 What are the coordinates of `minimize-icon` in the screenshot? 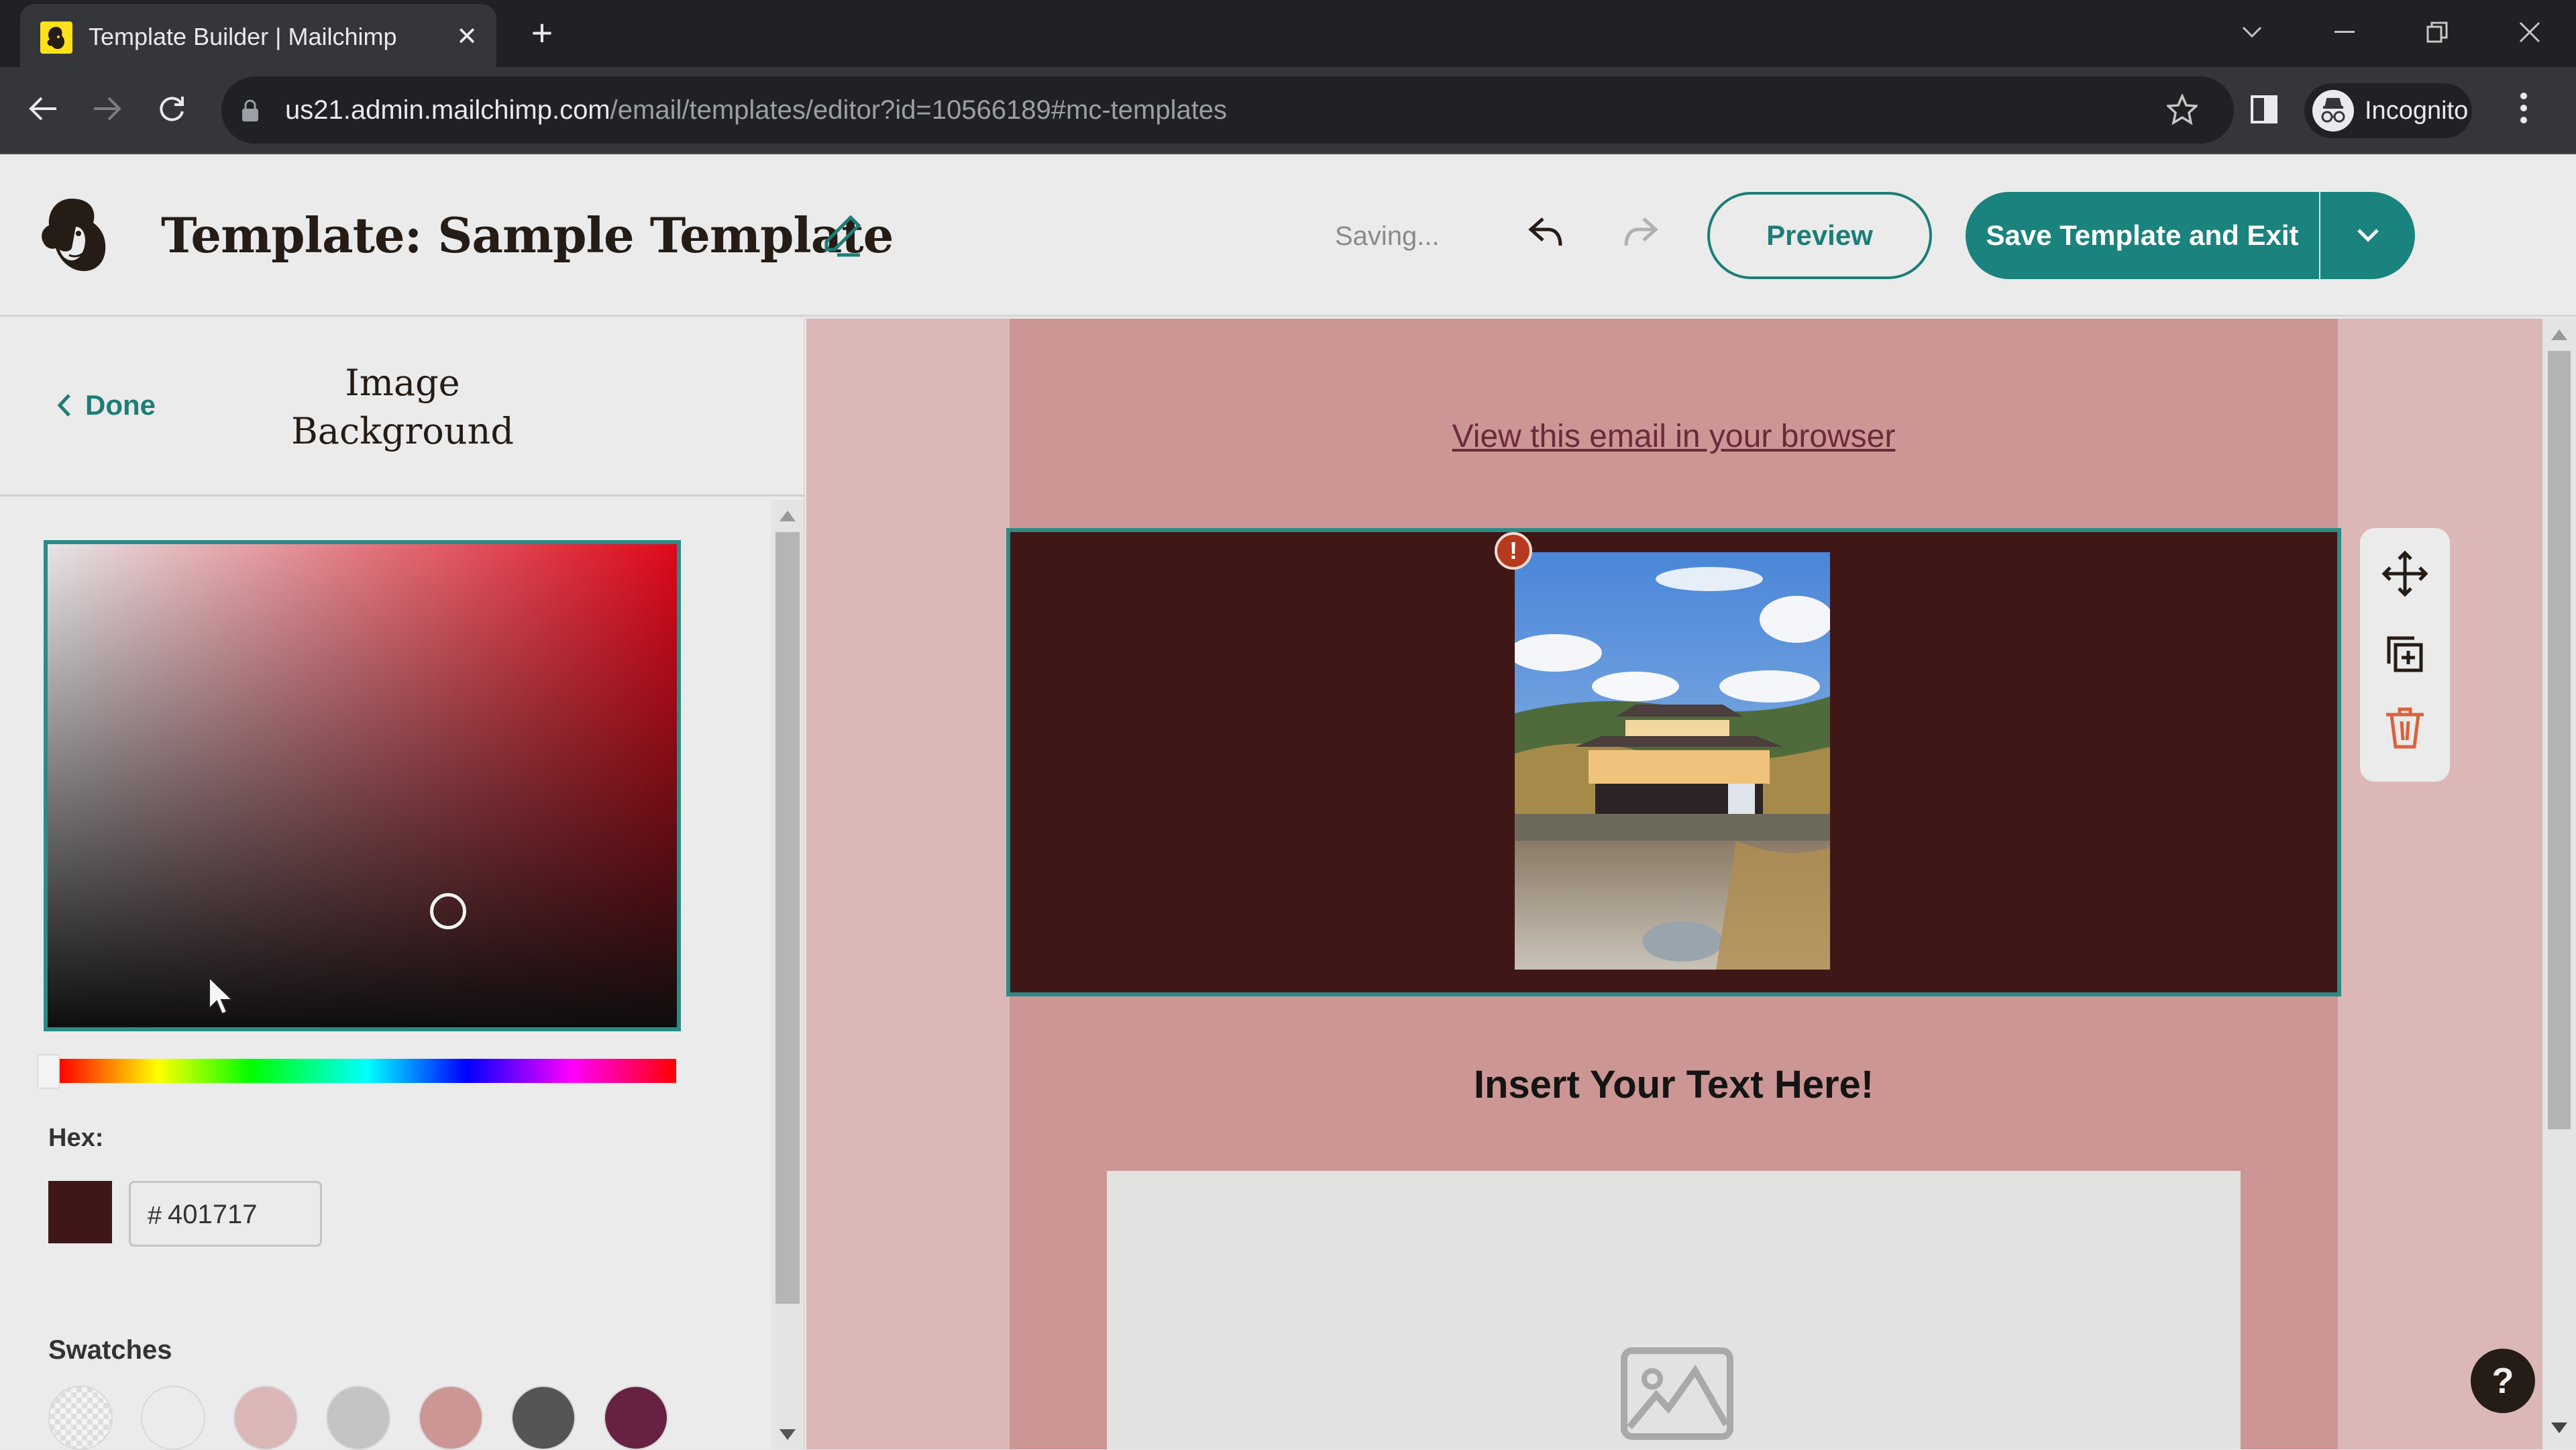 It's located at (2344, 32).